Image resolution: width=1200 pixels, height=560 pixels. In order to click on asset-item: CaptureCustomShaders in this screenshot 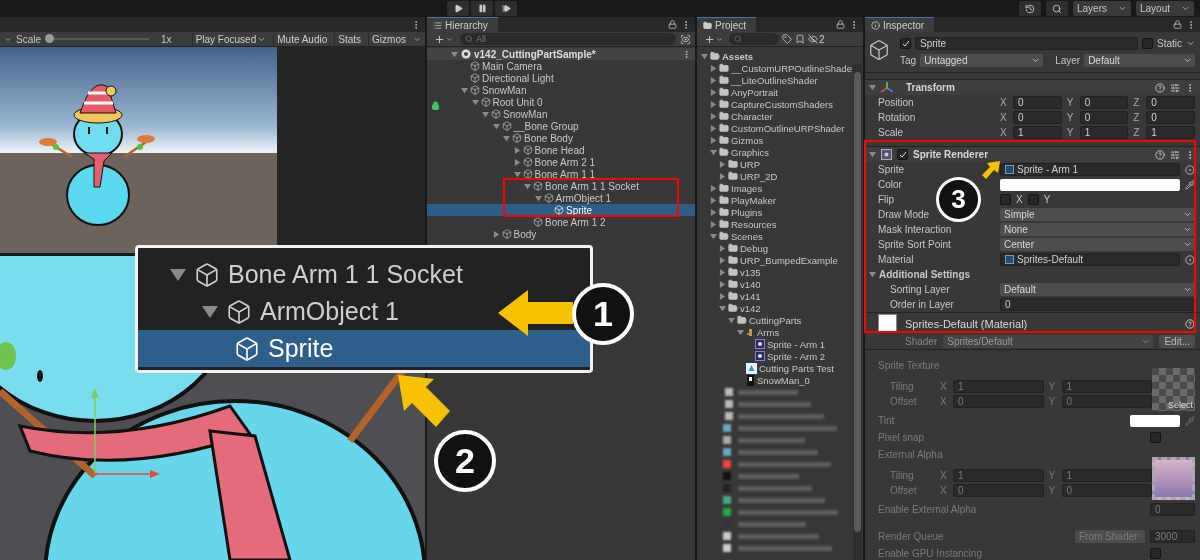, I will do `click(780, 104)`.